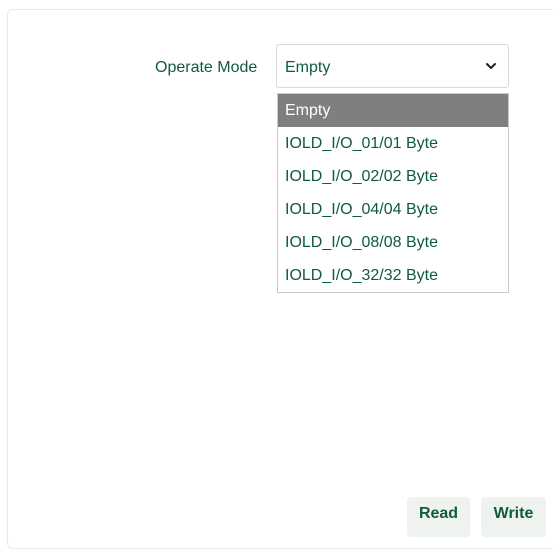  I want to click on write-button: Write, so click(513, 517).